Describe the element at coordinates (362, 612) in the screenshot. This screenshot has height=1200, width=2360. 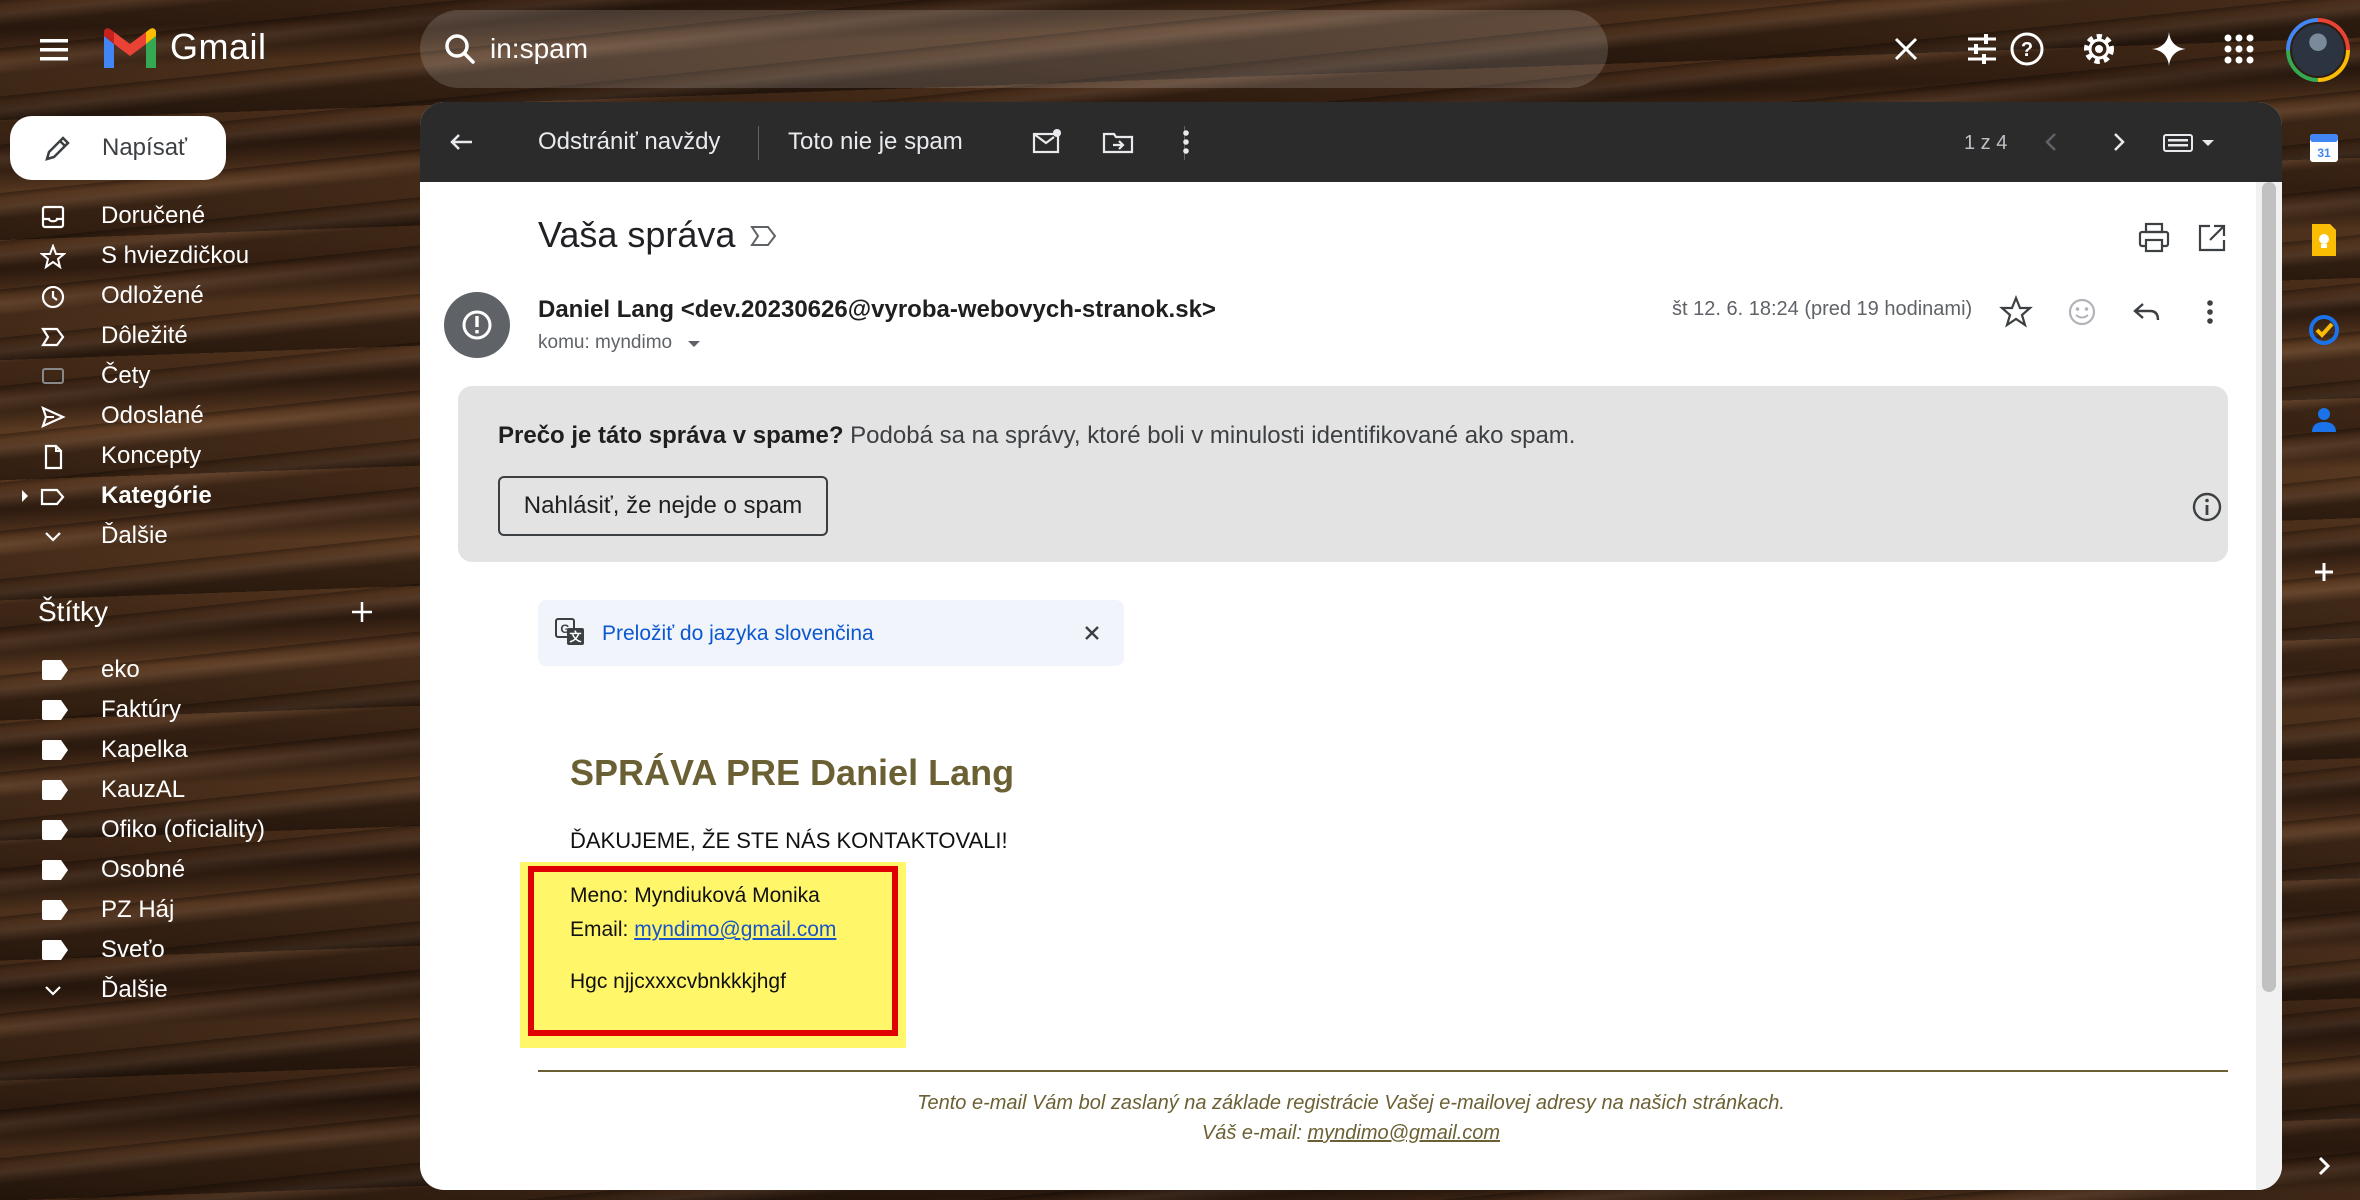
I see `add-label-icon` at that location.